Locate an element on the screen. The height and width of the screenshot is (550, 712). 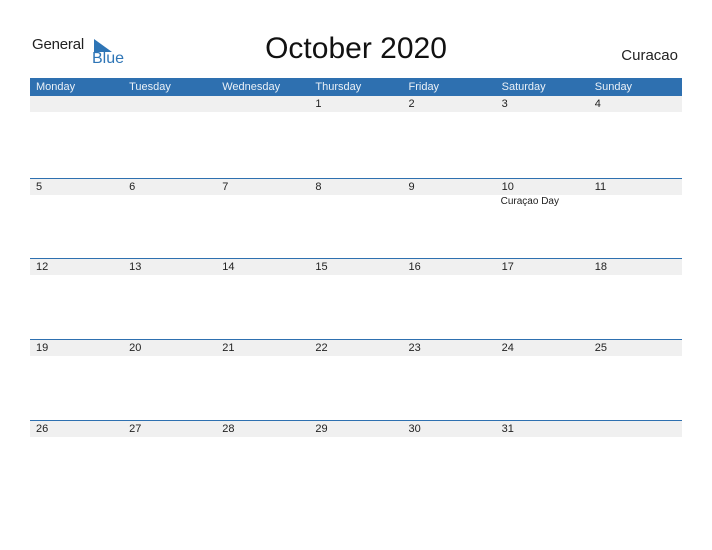
day-number: 29 is located at coordinates (321, 429).